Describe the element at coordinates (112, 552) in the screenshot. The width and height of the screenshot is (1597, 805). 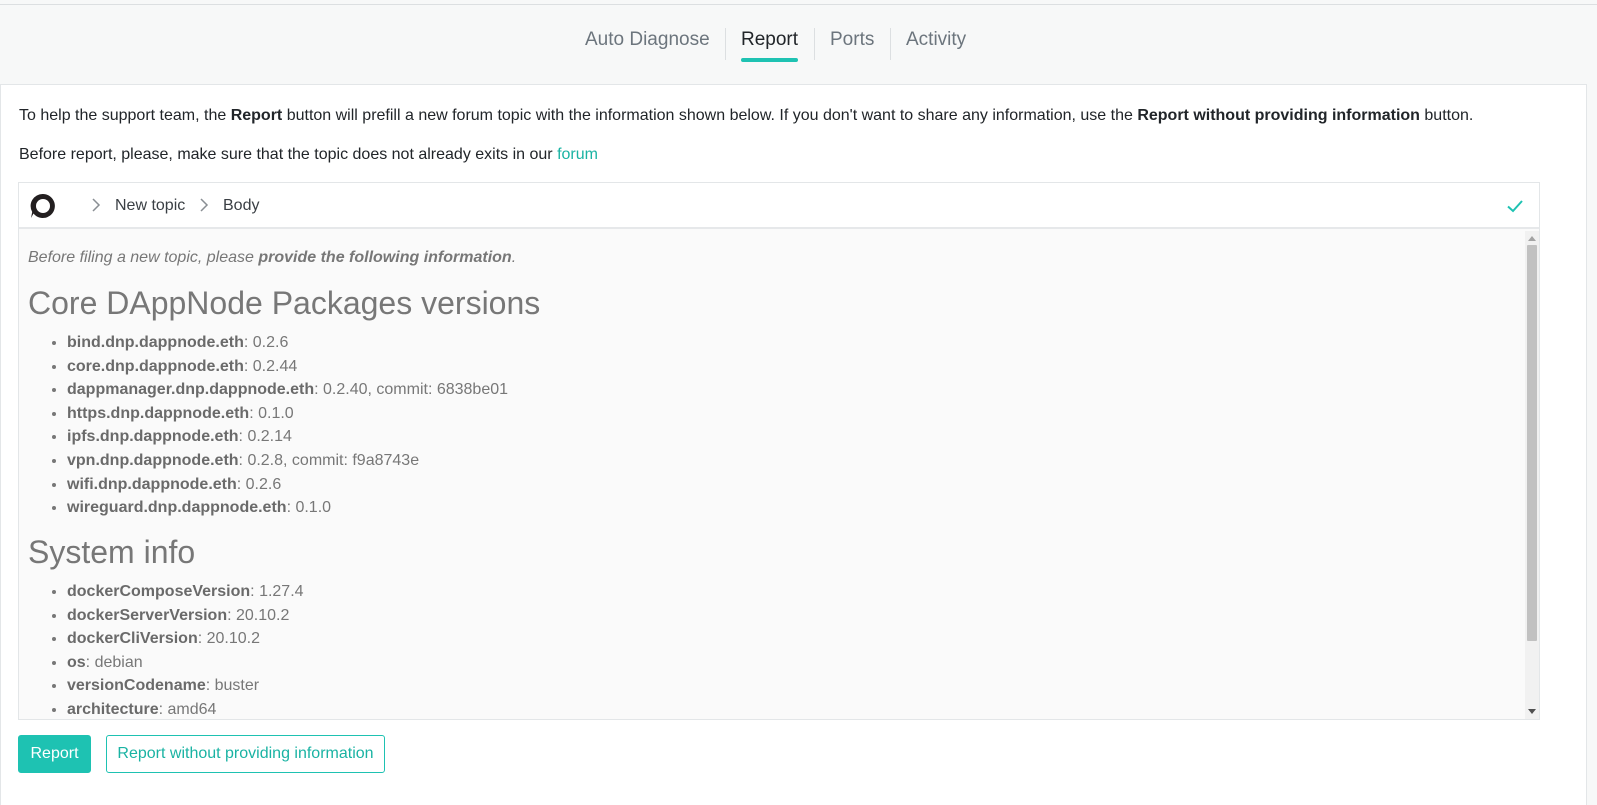
I see `section-heading: System info` at that location.